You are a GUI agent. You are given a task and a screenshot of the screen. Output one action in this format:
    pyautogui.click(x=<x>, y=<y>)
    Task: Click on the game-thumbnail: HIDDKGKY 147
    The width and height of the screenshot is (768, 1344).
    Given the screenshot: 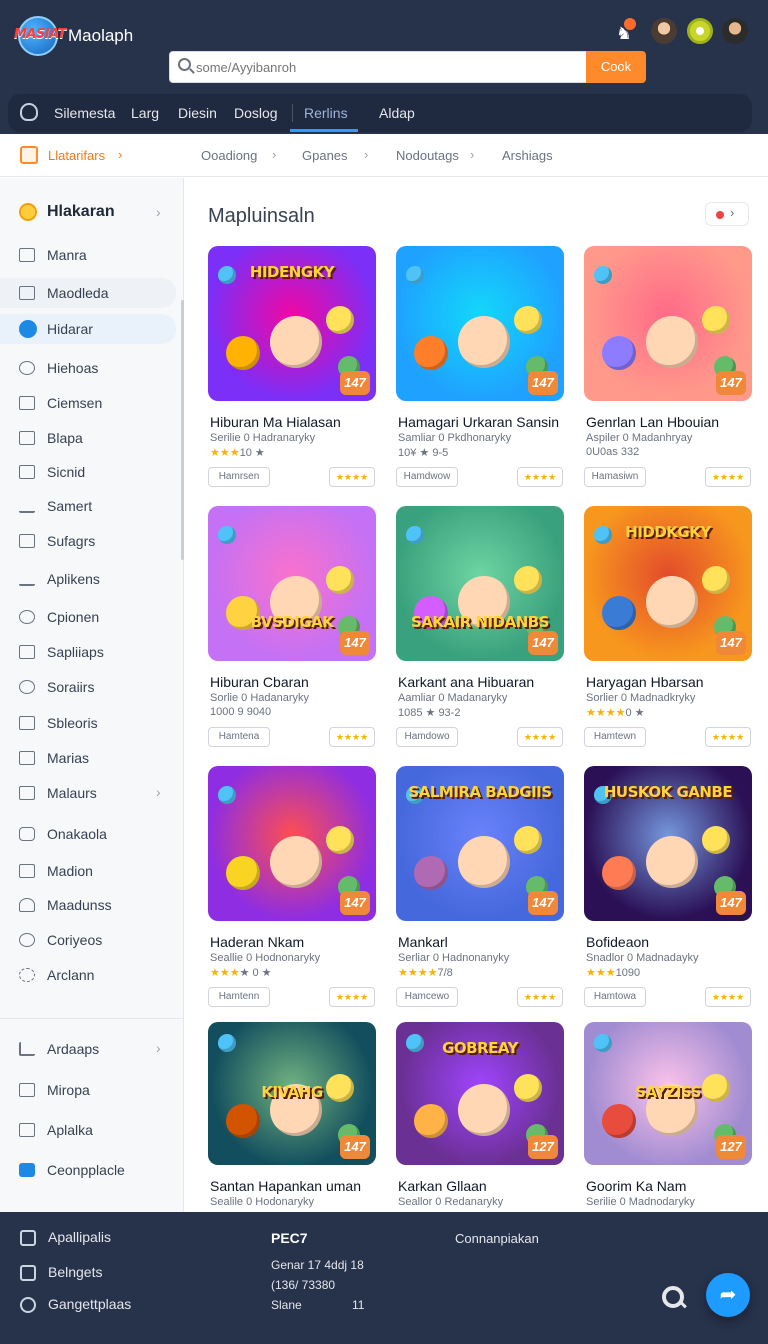 What is the action you would take?
    pyautogui.click(x=668, y=583)
    